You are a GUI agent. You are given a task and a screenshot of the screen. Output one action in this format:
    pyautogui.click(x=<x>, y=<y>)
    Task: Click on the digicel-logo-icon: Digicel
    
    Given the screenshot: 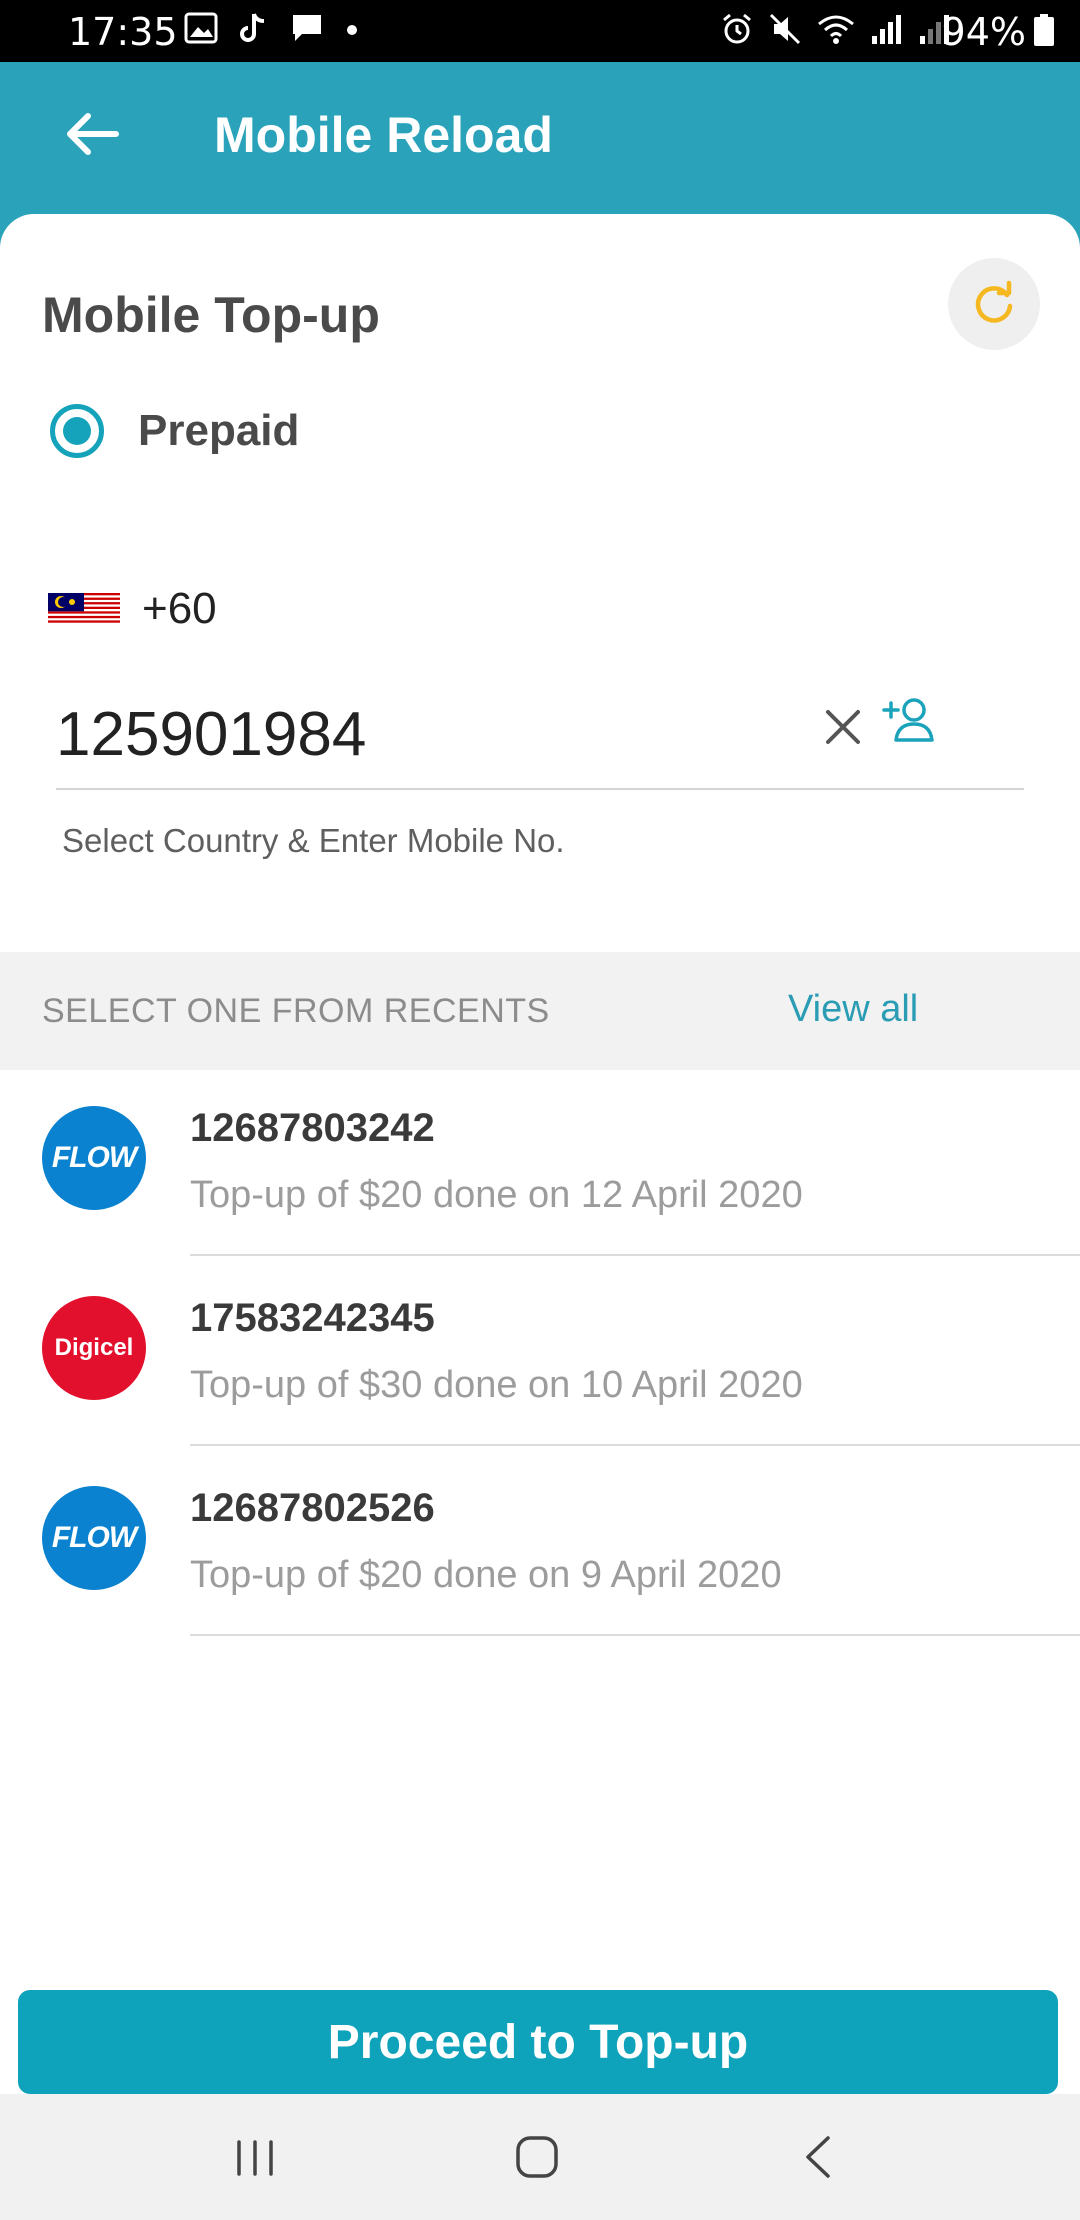 What is the action you would take?
    pyautogui.click(x=94, y=1348)
    